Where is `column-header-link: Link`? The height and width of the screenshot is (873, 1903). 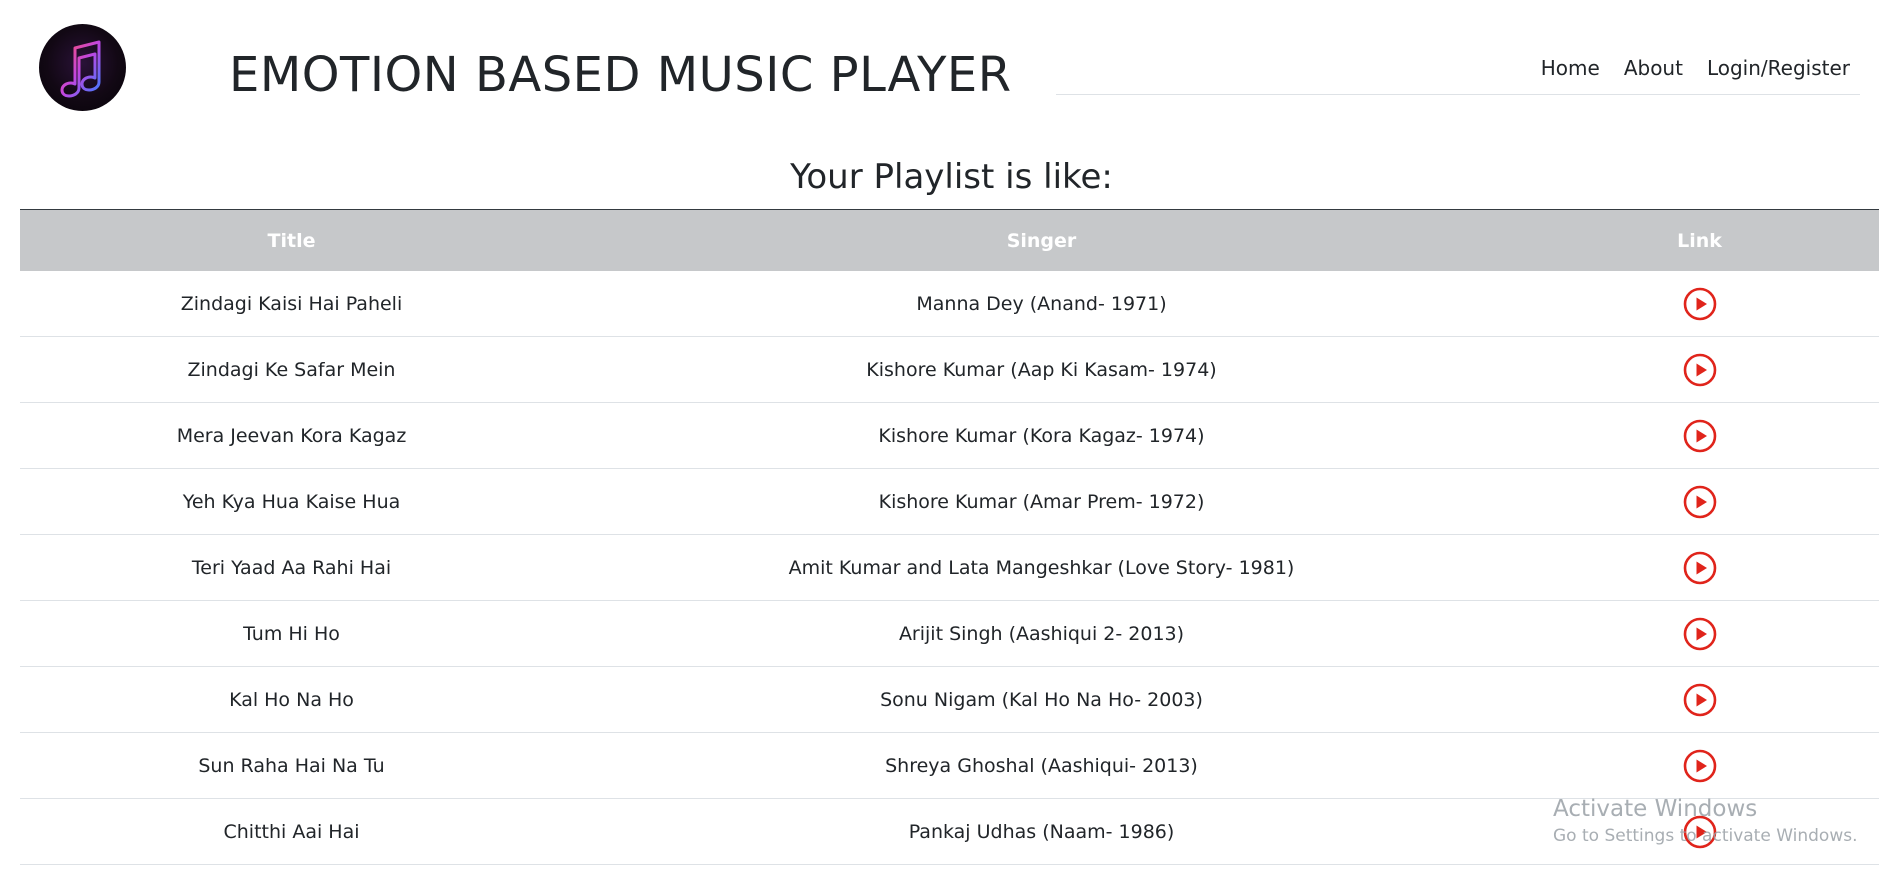
column-header-link: Link is located at coordinates (1699, 240).